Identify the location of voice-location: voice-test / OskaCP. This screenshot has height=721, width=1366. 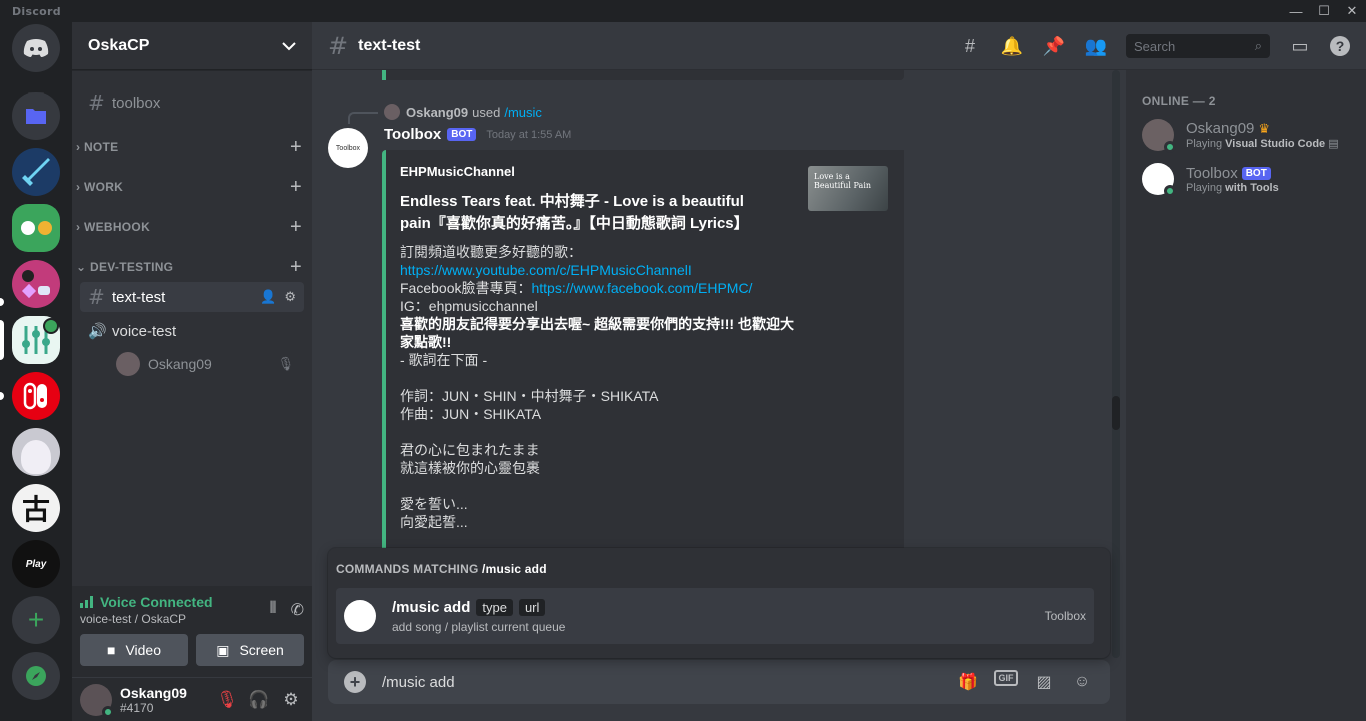
(146, 619).